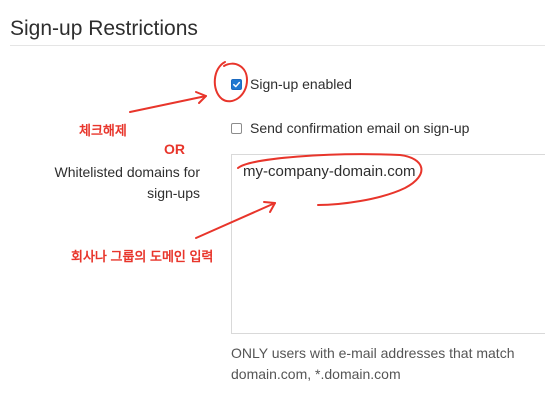  What do you see at coordinates (329, 171) in the screenshot?
I see `whitelist-domains-value: my-company-domain.com` at bounding box center [329, 171].